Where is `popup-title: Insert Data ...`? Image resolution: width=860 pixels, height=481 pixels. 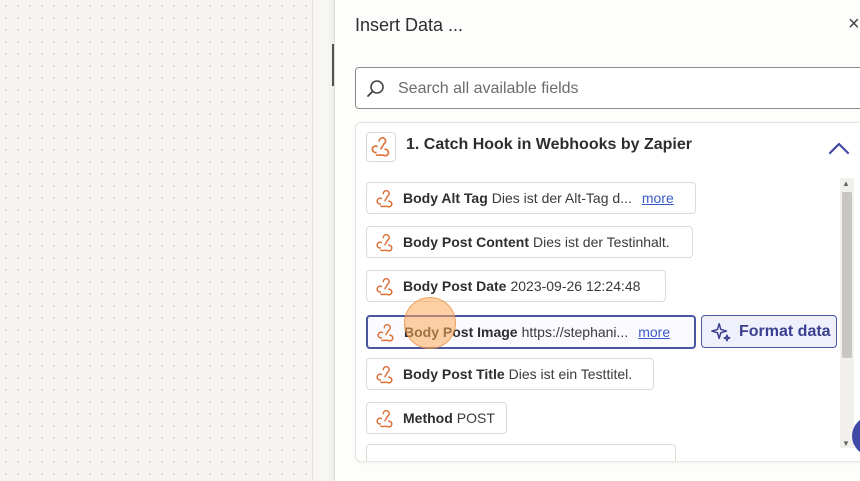
popup-title: Insert Data ... is located at coordinates (409, 25).